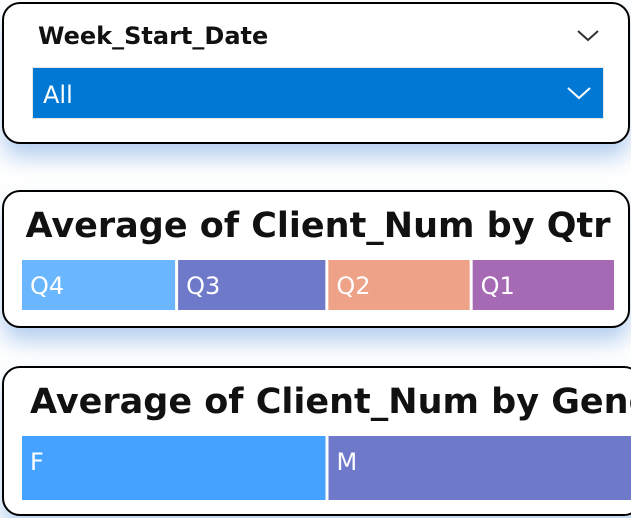 This screenshot has height=518, width=631. What do you see at coordinates (498, 286) in the screenshot?
I see `treemap-label-q1: Q1` at bounding box center [498, 286].